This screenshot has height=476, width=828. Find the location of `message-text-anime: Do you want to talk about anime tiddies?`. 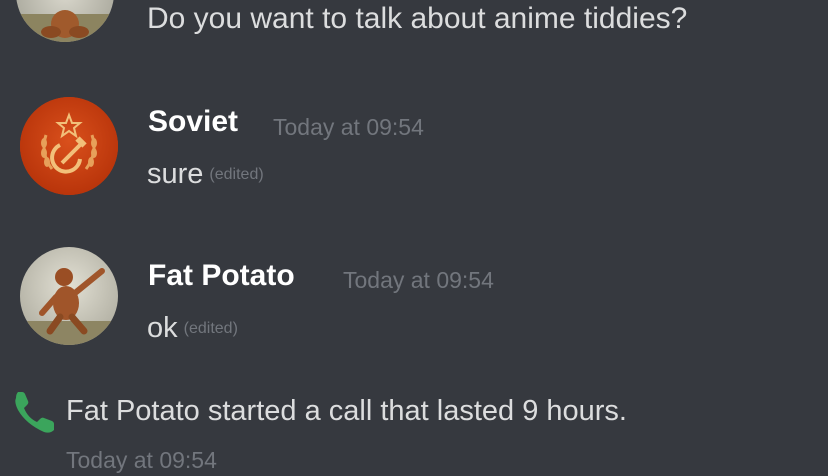

message-text-anime: Do you want to talk about anime tiddies? is located at coordinates (417, 18).